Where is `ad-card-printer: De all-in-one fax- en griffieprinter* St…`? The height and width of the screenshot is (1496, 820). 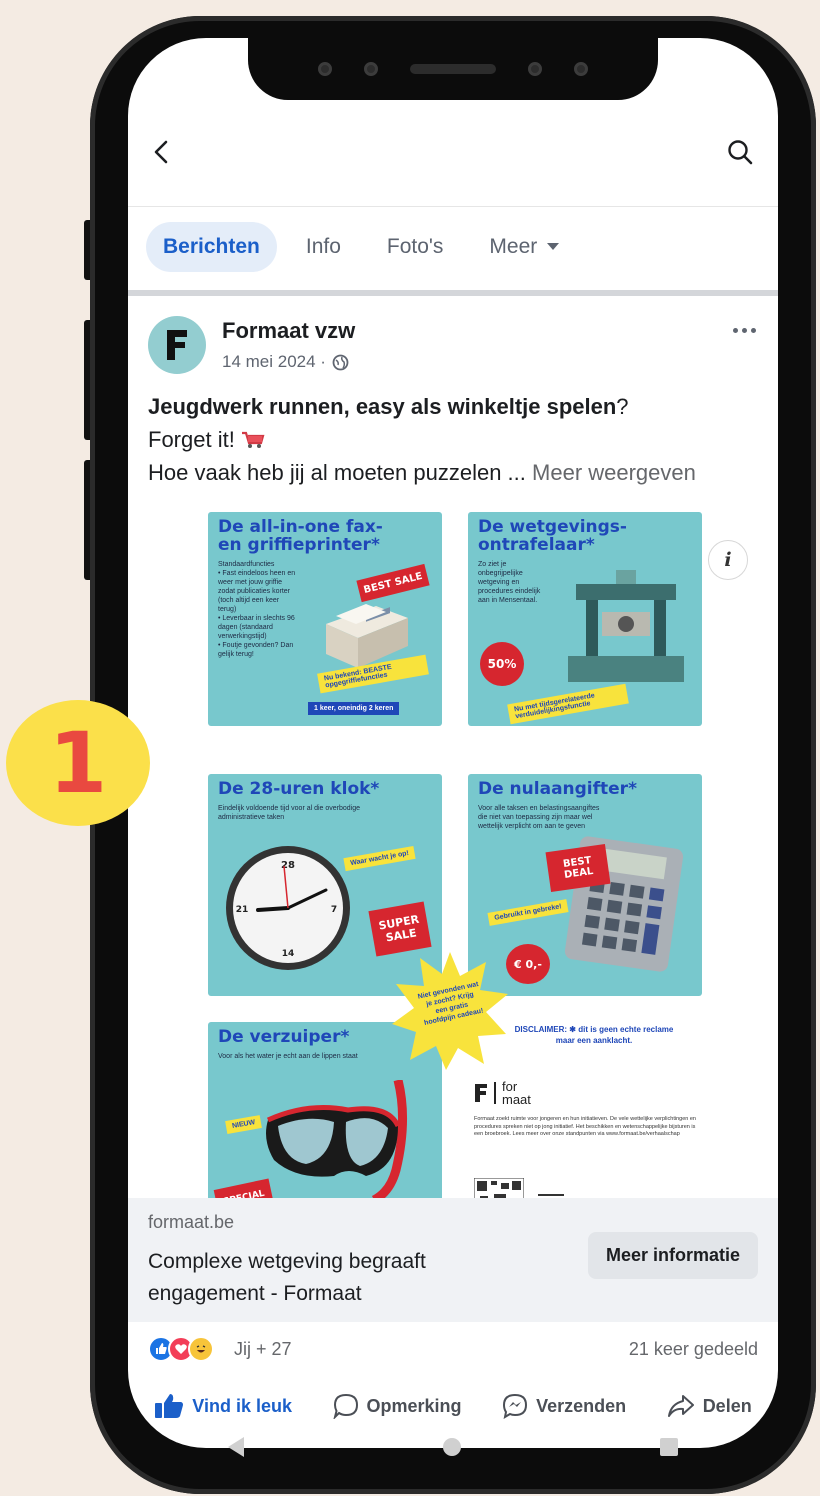
ad-card-printer: De all-in-one fax- en griffieprinter* St… is located at coordinates (325, 619).